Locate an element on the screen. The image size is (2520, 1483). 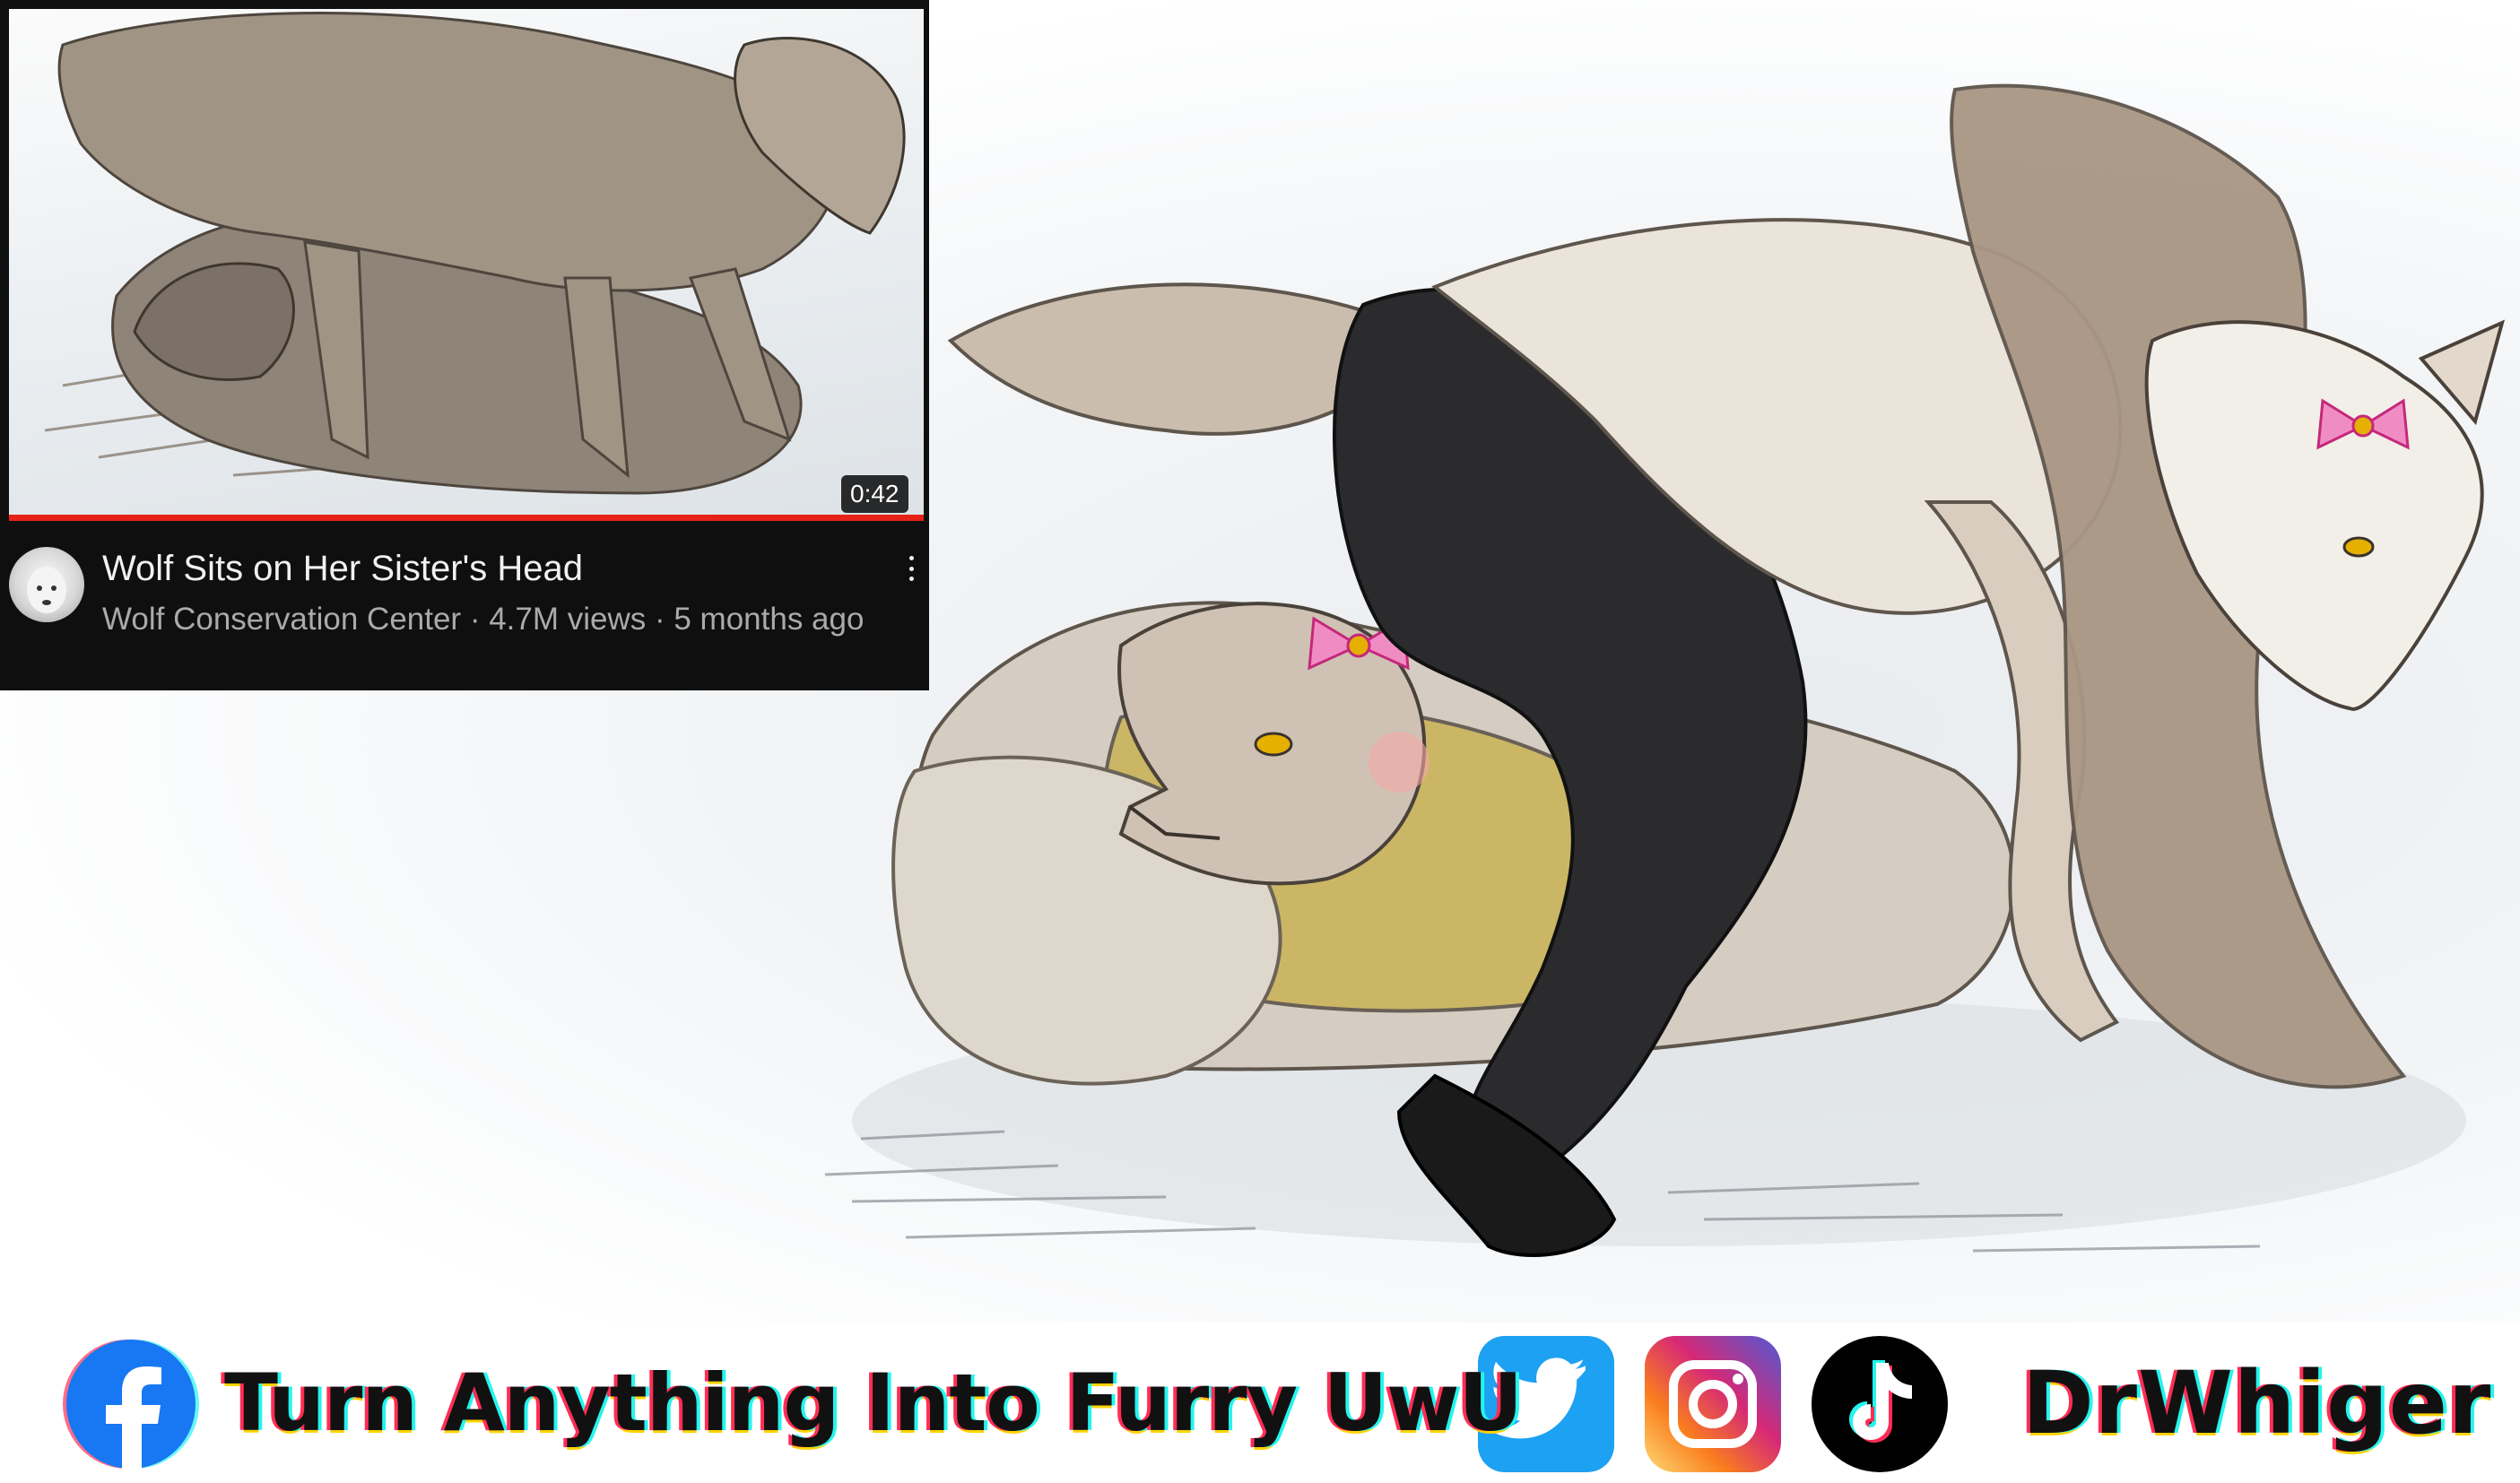
tagline-text: Turn Anything Into Furry UwU is located at coordinates (873, 1403).